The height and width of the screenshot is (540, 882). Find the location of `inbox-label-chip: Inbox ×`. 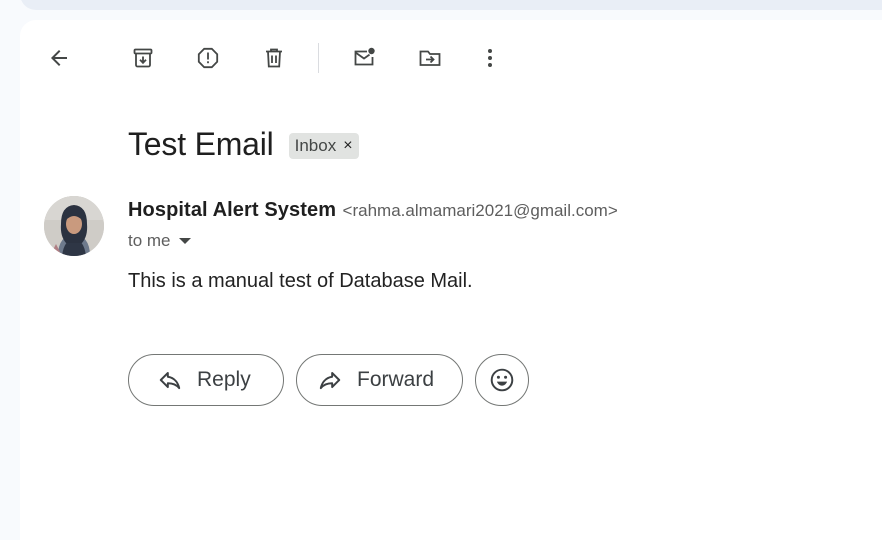

inbox-label-chip: Inbox × is located at coordinates (323, 146).